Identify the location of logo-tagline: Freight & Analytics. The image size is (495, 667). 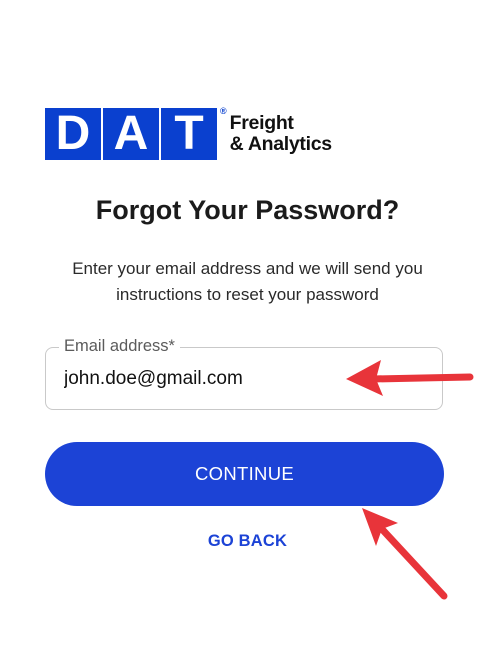
(281, 134).